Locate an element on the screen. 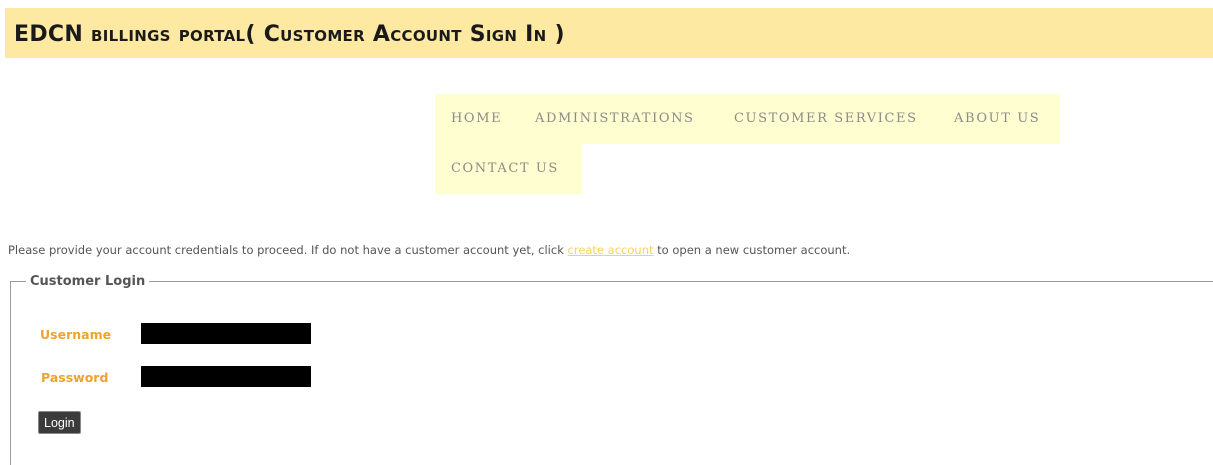 This screenshot has height=465, width=1213. intro-text-after: to open a new customer account. is located at coordinates (752, 250).